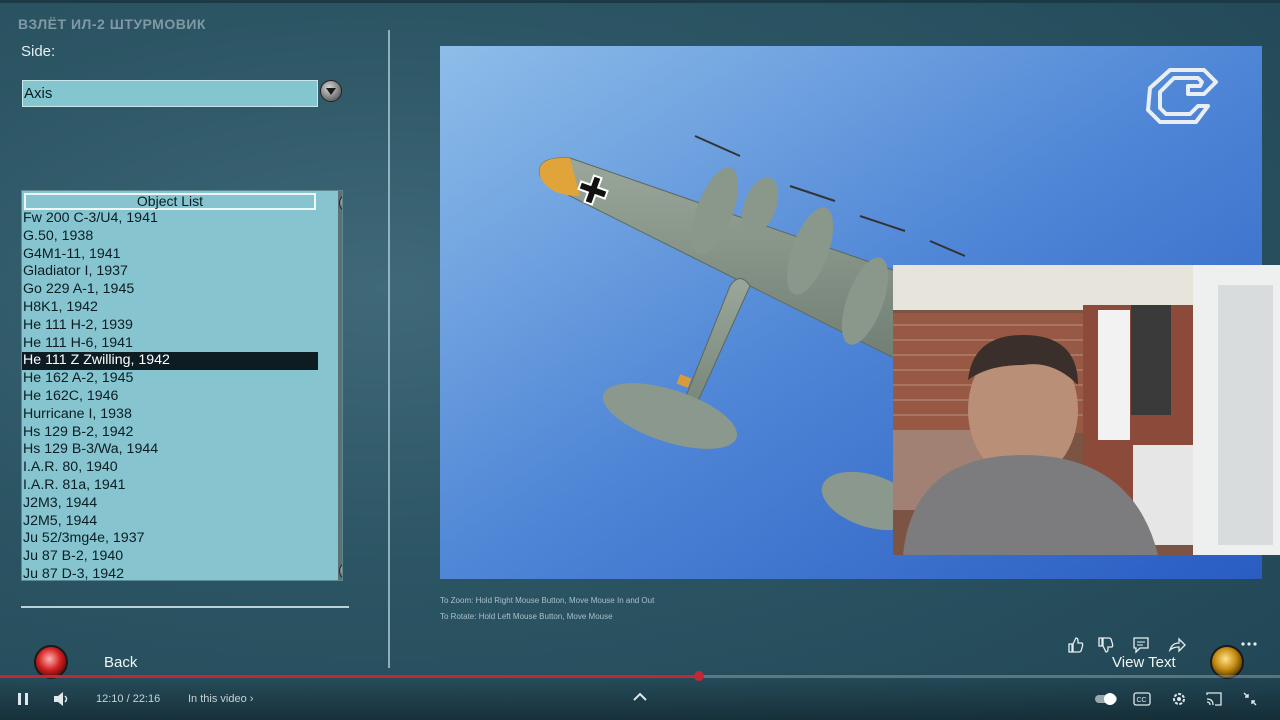 Image resolution: width=1280 pixels, height=720 pixels. I want to click on list-item: He 162C, 1946, so click(170, 397).